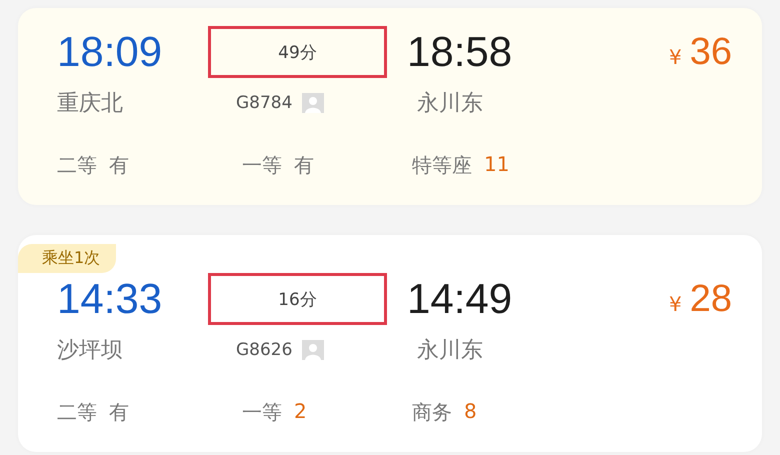 The height and width of the screenshot is (455, 780). Describe the element at coordinates (264, 103) in the screenshot. I see `train-number: G8784` at that location.